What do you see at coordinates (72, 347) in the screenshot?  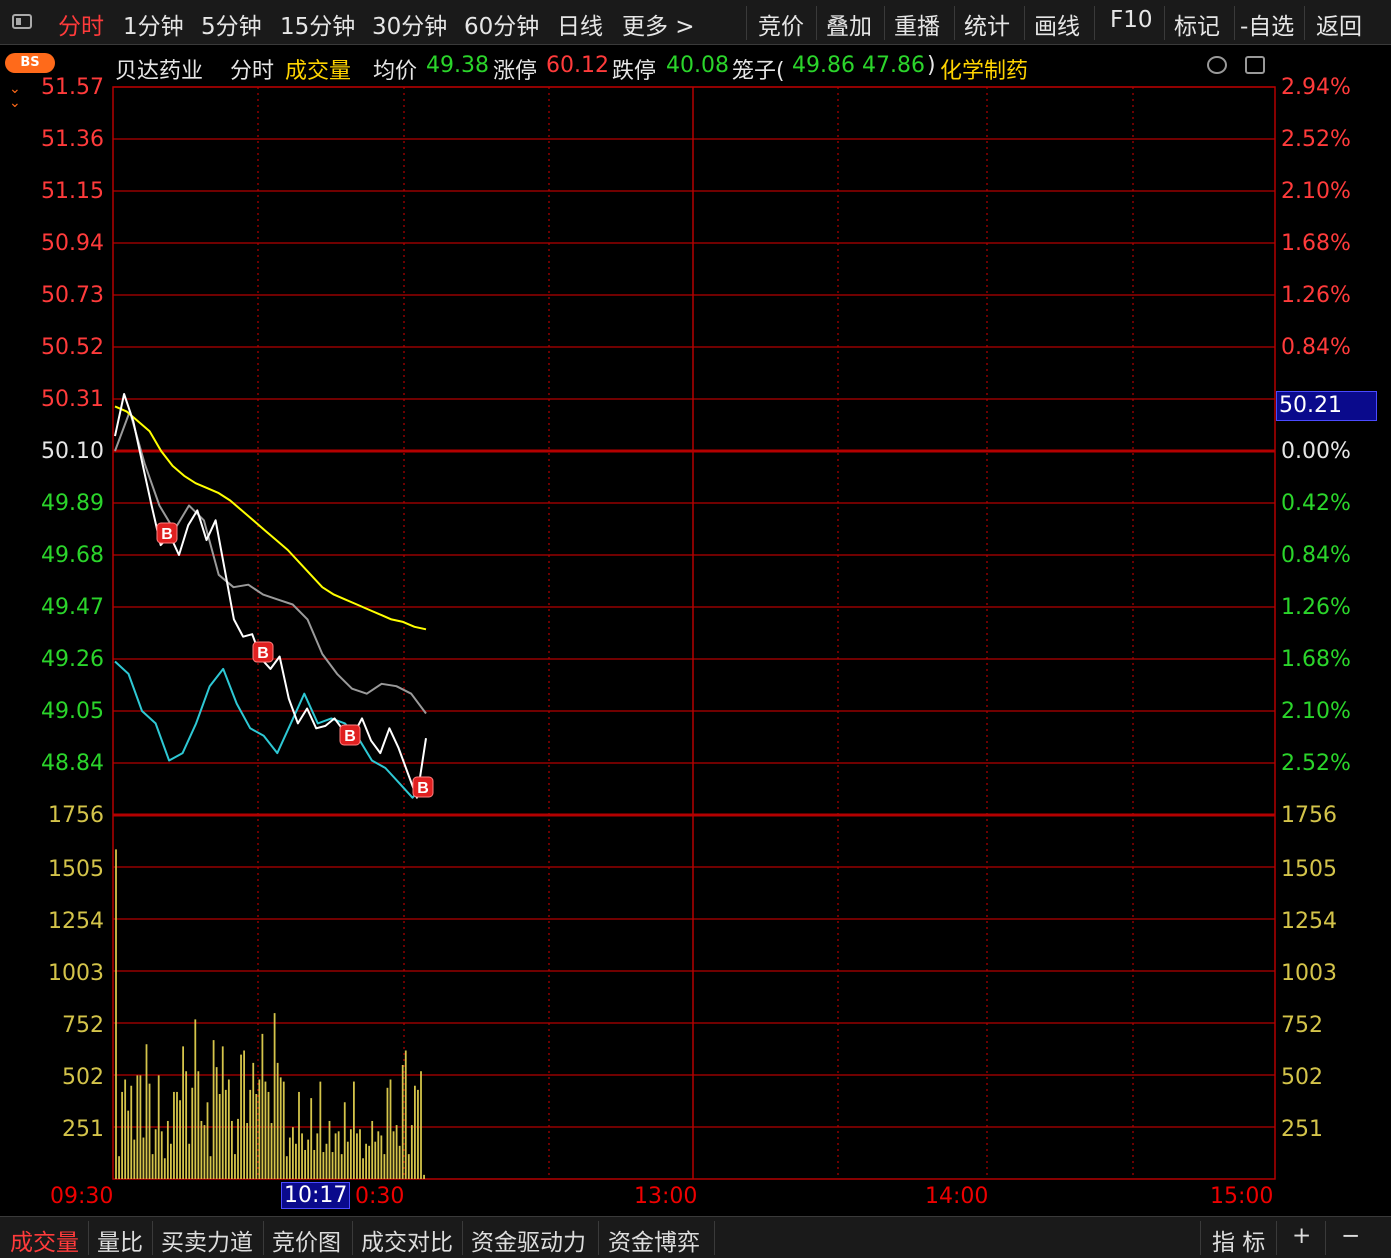 I see `price-tick: 50.52` at bounding box center [72, 347].